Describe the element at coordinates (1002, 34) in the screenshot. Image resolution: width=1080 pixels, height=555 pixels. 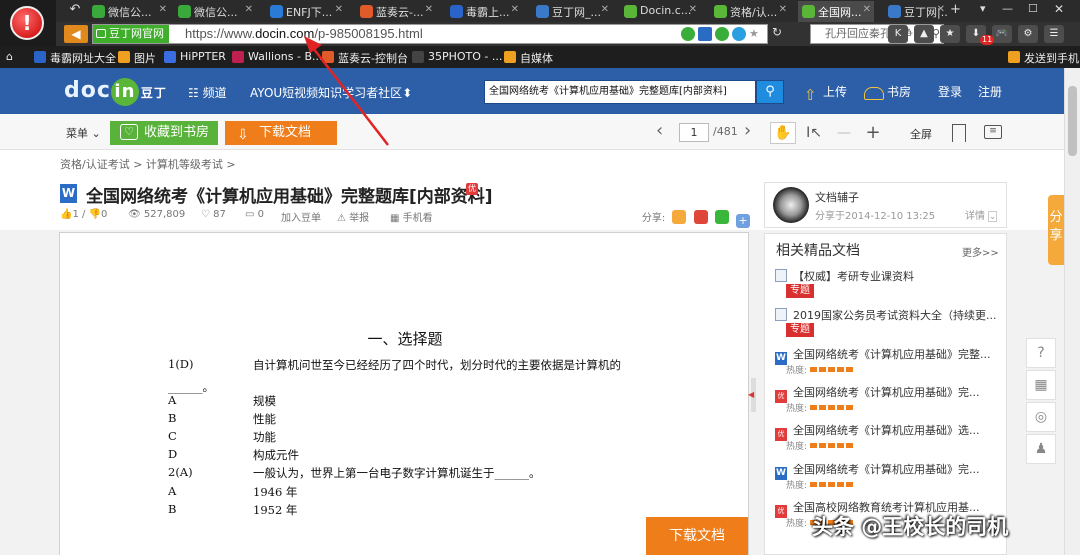
I see `game-icon: 🎮` at that location.